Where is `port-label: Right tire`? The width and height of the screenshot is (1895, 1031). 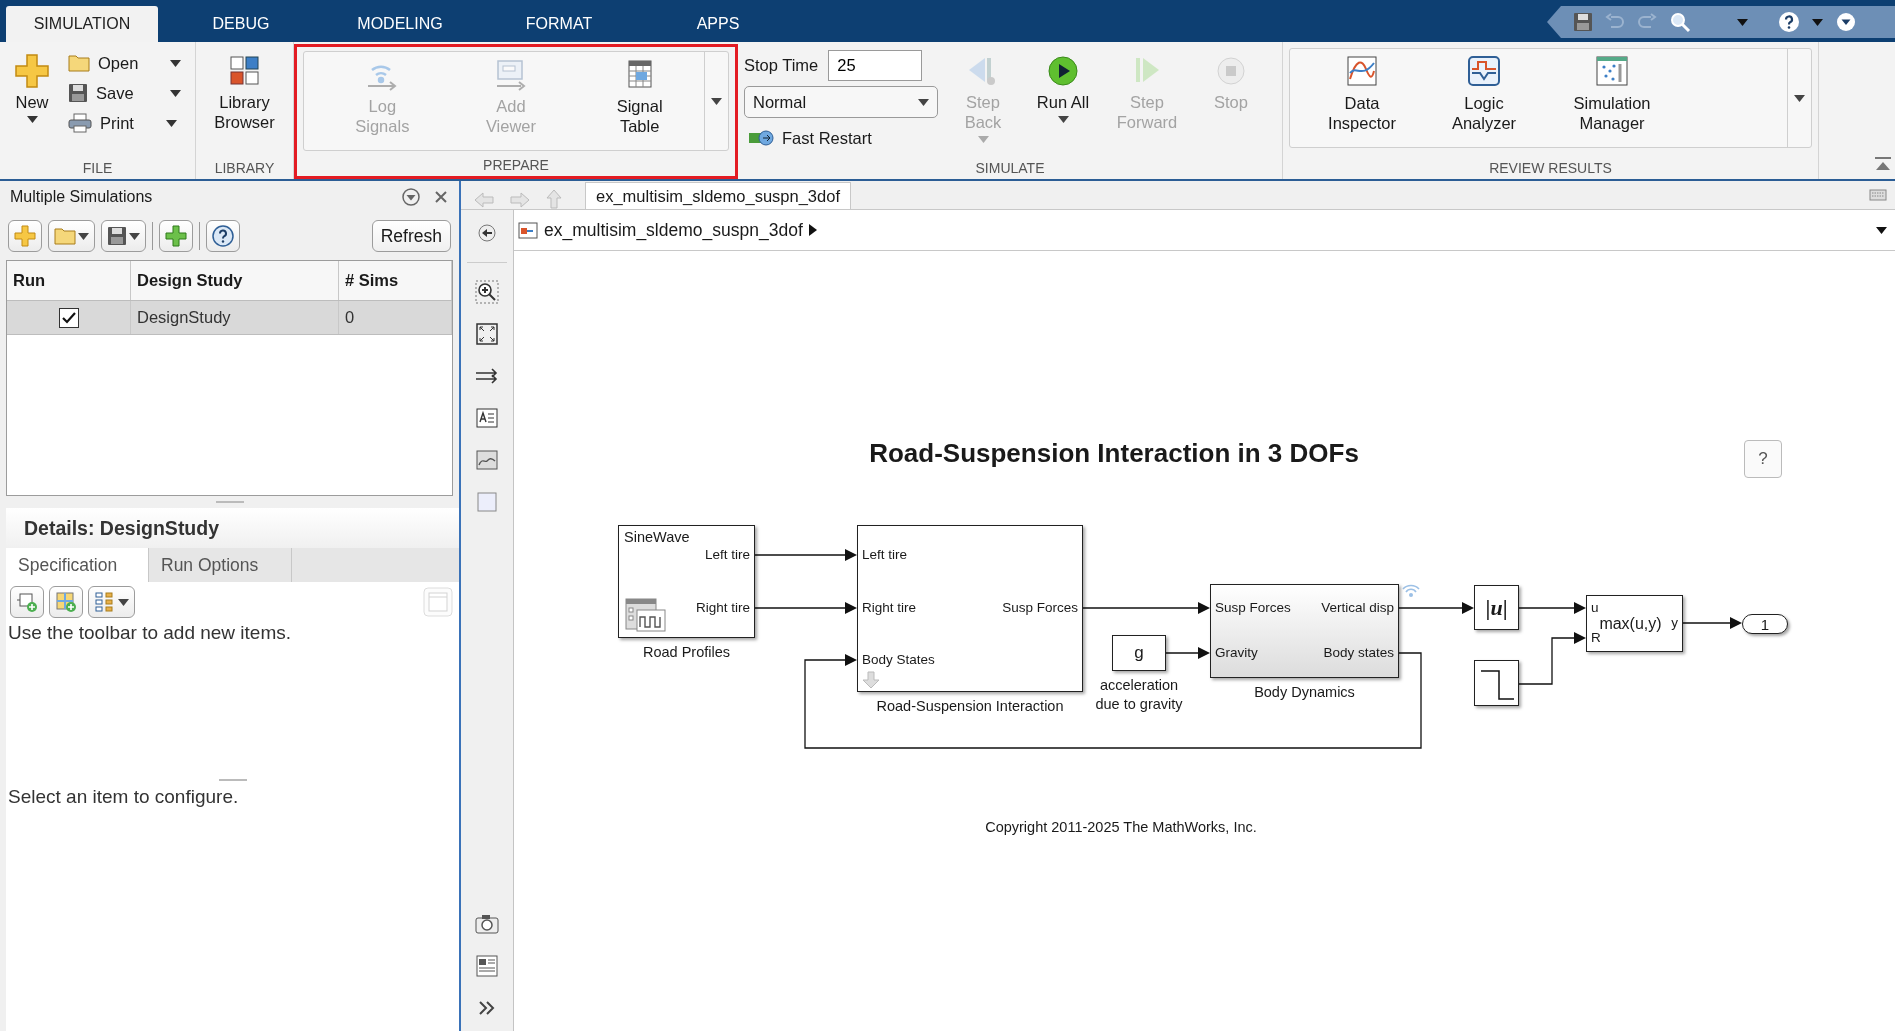
port-label: Right tire is located at coordinates (889, 608).